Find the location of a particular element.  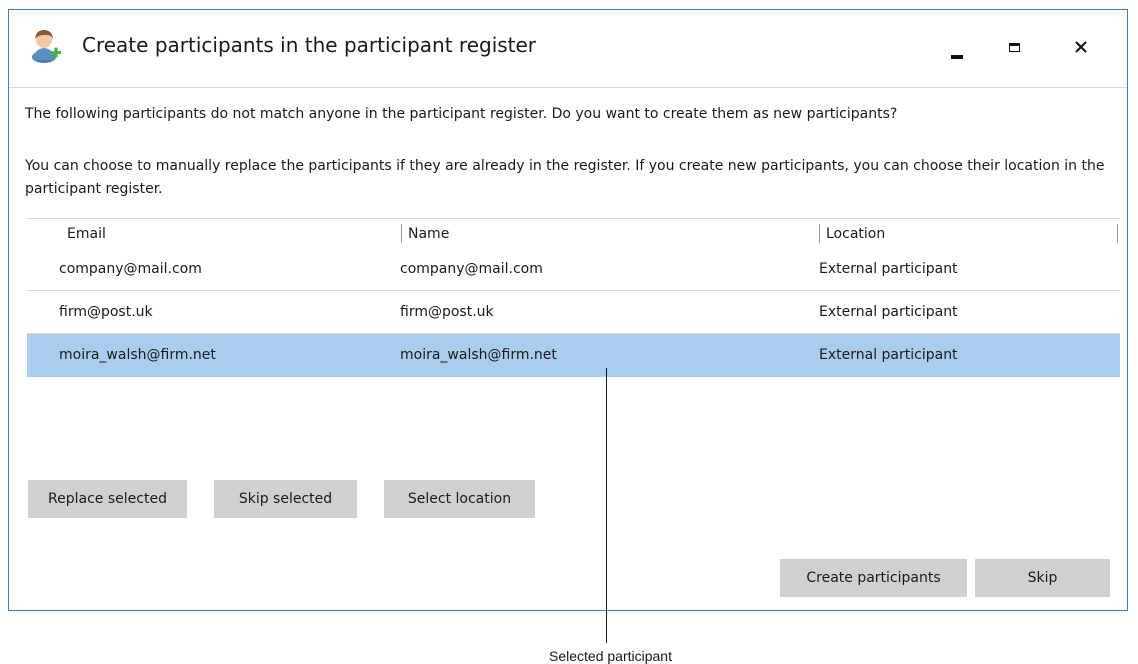

minimize-icon is located at coordinates (957, 57).